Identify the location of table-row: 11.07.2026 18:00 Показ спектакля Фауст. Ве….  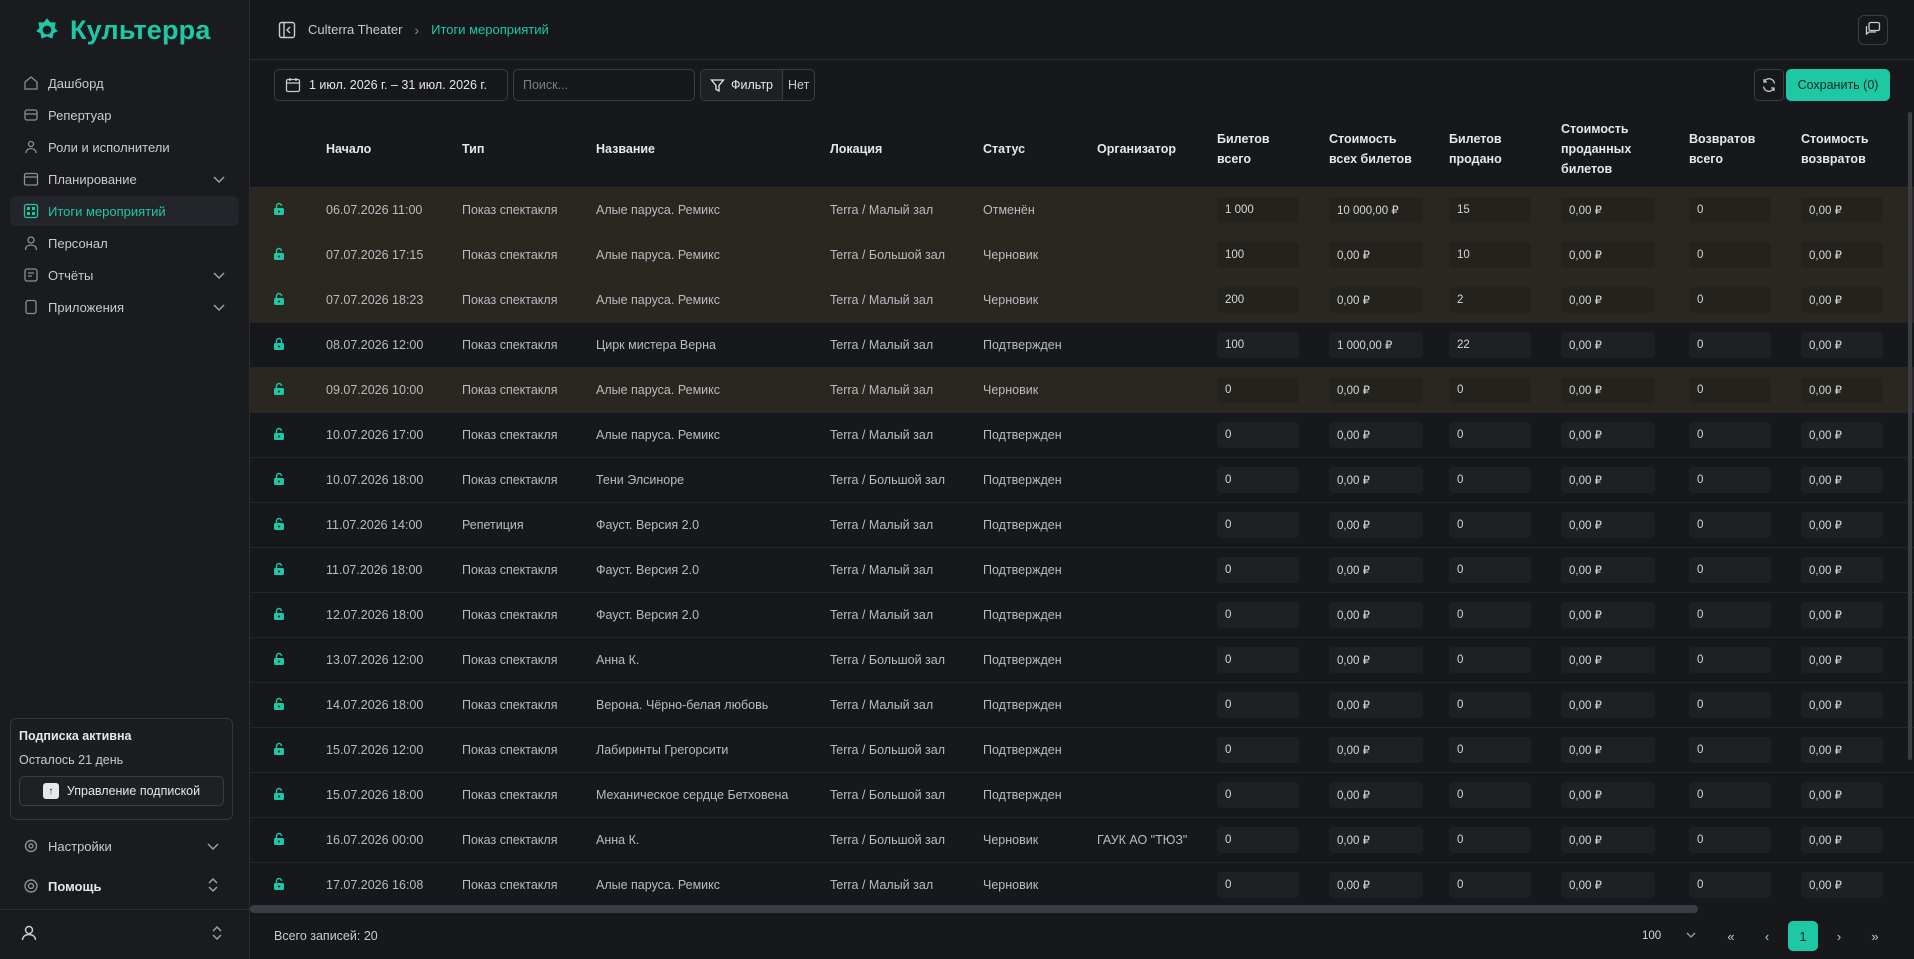
(1082, 570).